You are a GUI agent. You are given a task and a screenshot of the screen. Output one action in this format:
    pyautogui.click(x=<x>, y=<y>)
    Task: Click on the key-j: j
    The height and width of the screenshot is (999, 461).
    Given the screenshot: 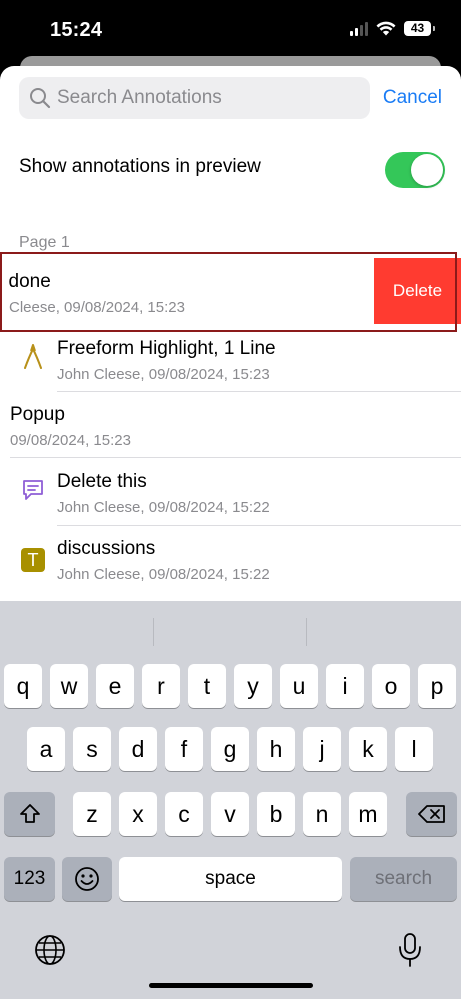 What is the action you would take?
    pyautogui.click(x=322, y=749)
    